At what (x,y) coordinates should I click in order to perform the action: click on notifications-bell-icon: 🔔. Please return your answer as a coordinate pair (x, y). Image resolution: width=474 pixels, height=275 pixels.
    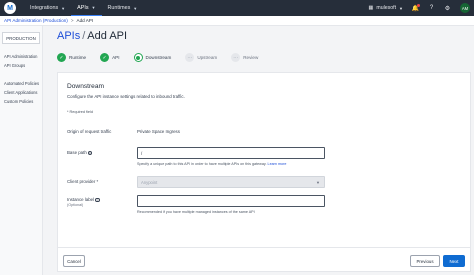
    Looking at the image, I should click on (416, 7).